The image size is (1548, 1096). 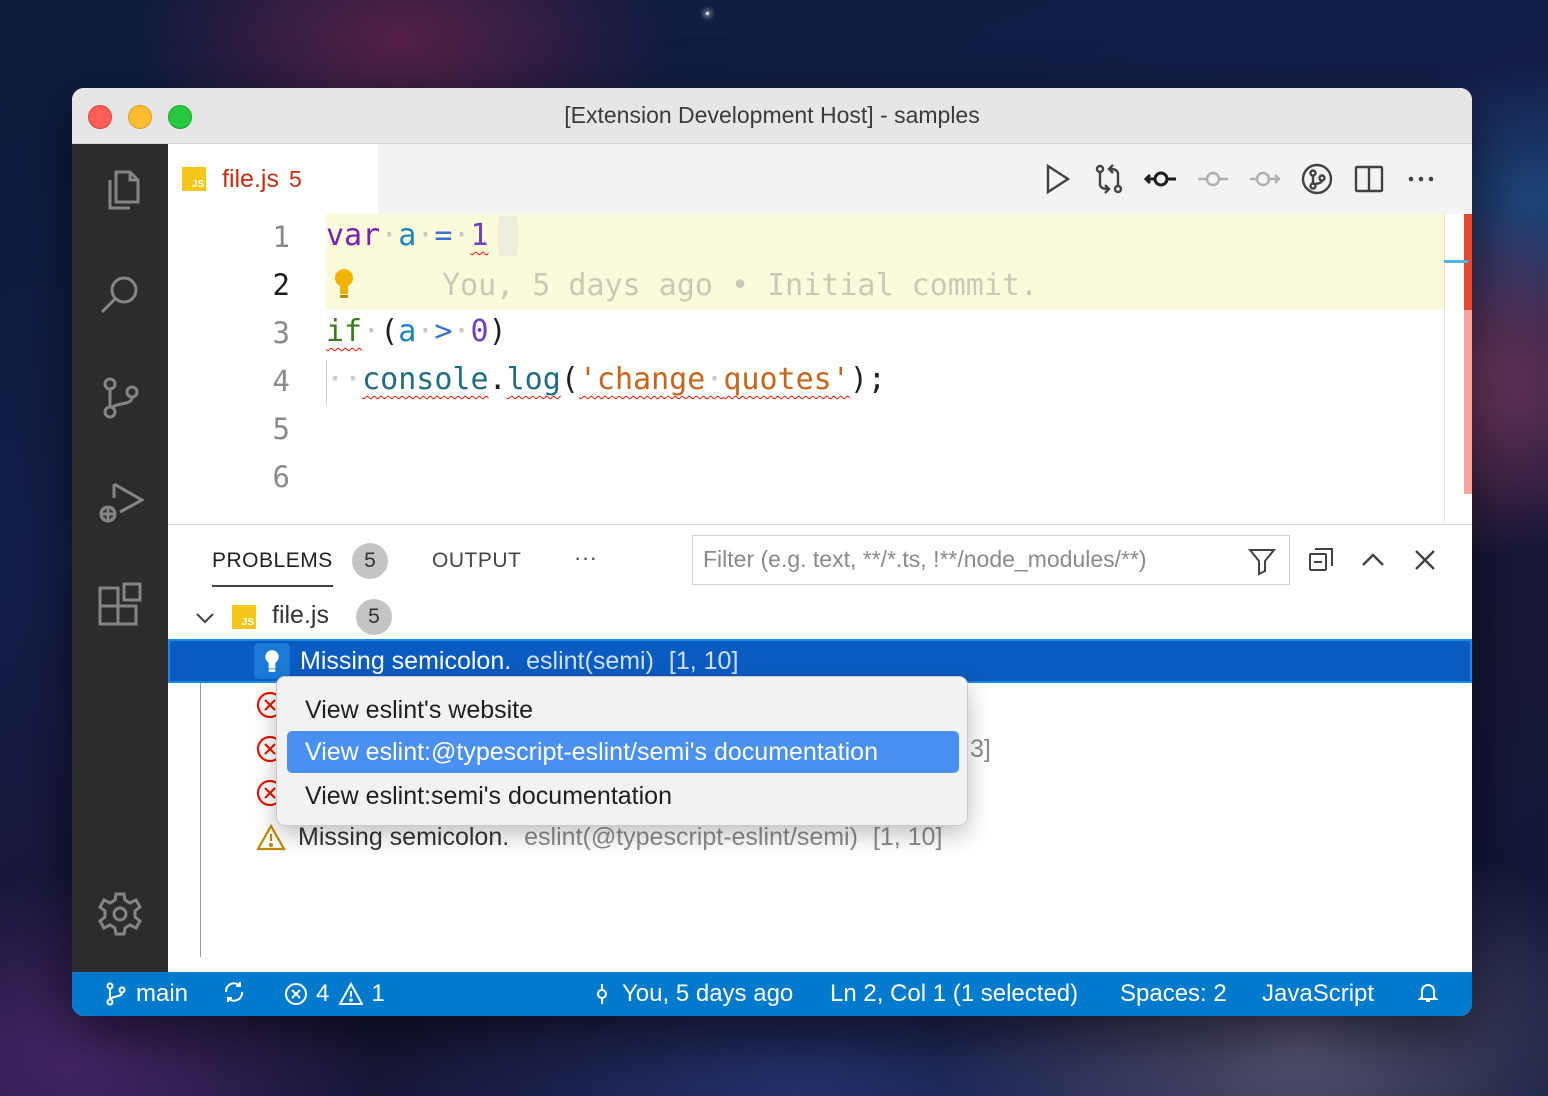 I want to click on problem-source: eslint(@typescript-eslint/semi), so click(x=691, y=837).